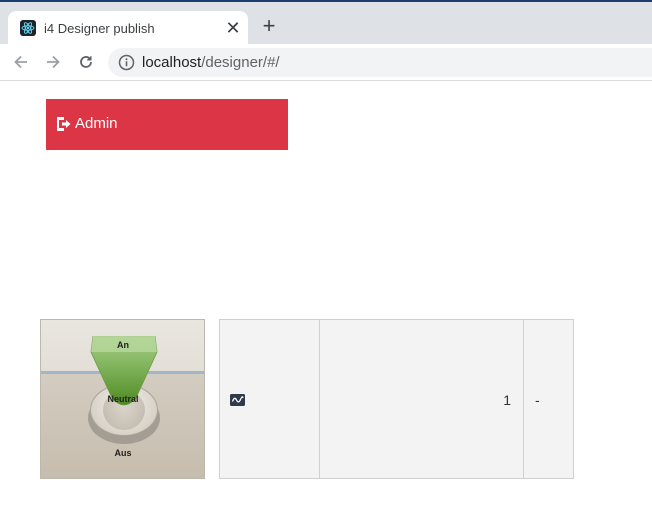 The image size is (652, 506). I want to click on admin-button: Admin, so click(167, 124).